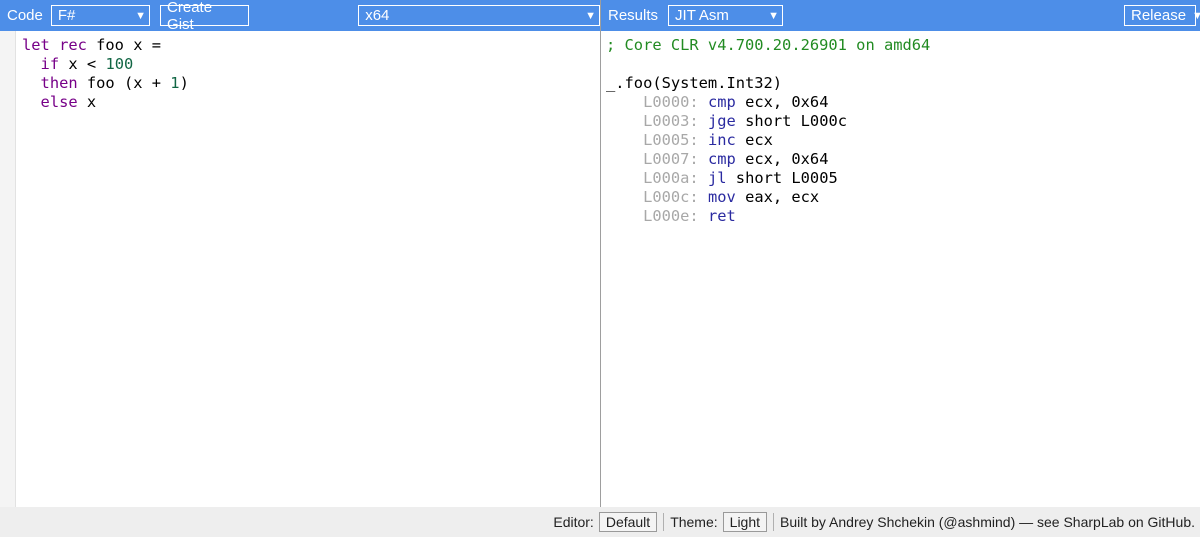  I want to click on asm-address: L0005:, so click(671, 140).